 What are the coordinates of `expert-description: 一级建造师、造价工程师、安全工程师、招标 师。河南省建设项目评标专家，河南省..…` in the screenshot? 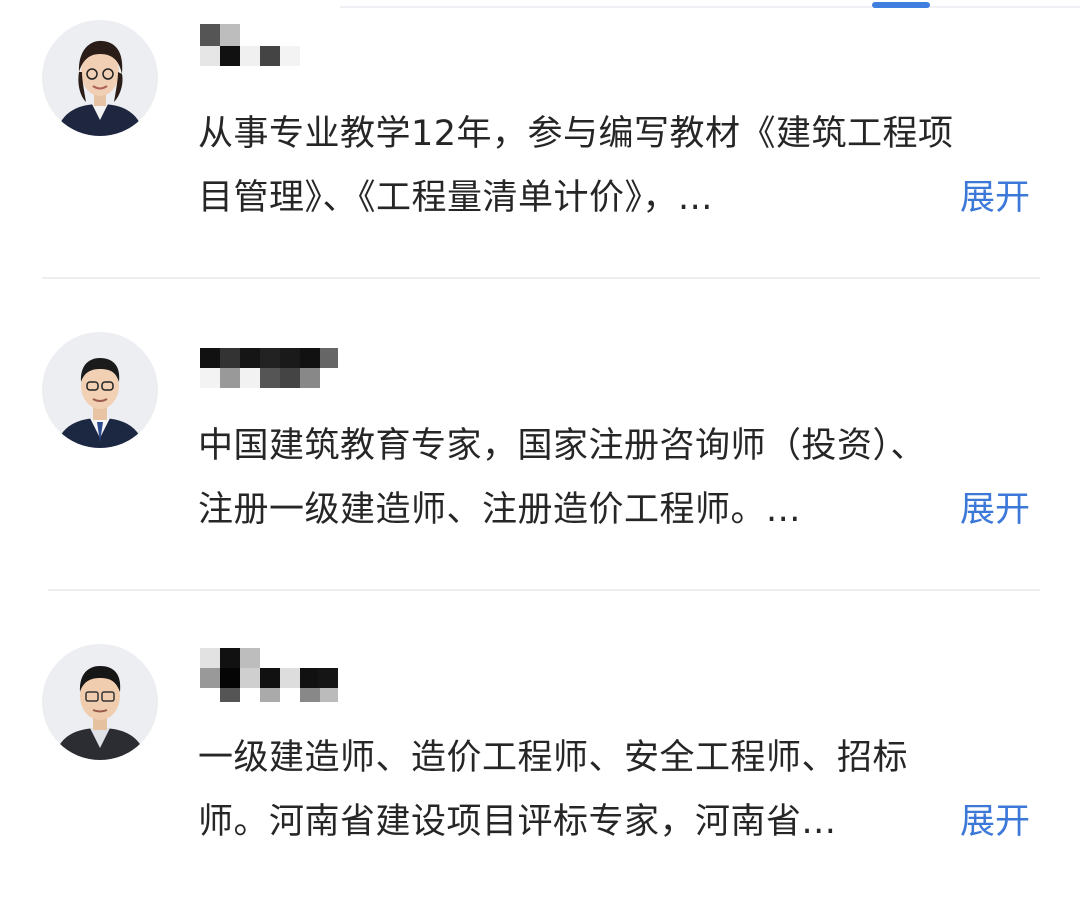 It's located at (578, 790).